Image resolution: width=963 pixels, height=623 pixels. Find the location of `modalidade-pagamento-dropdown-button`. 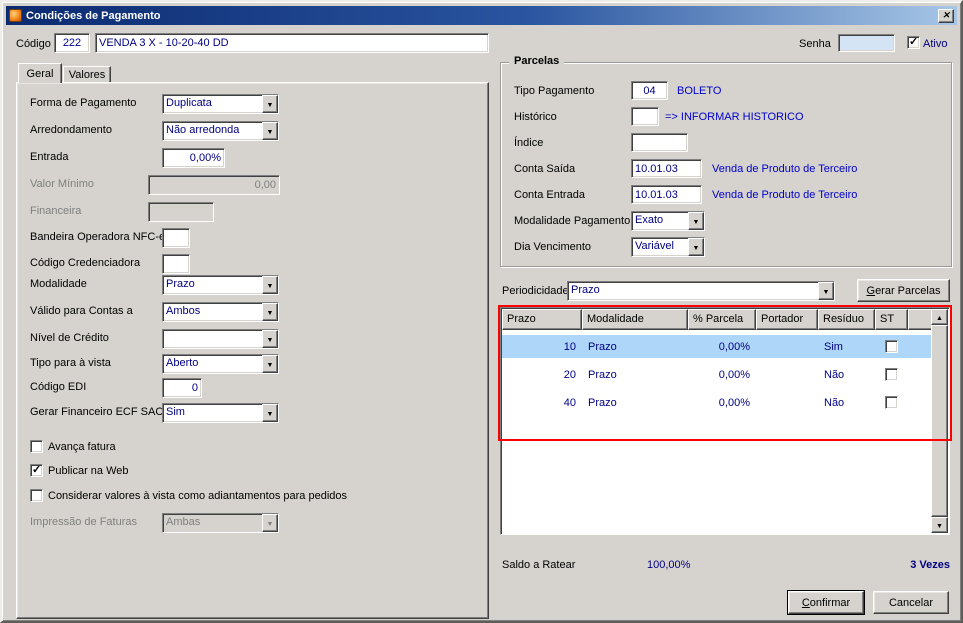

modalidade-pagamento-dropdown-button is located at coordinates (696, 221).